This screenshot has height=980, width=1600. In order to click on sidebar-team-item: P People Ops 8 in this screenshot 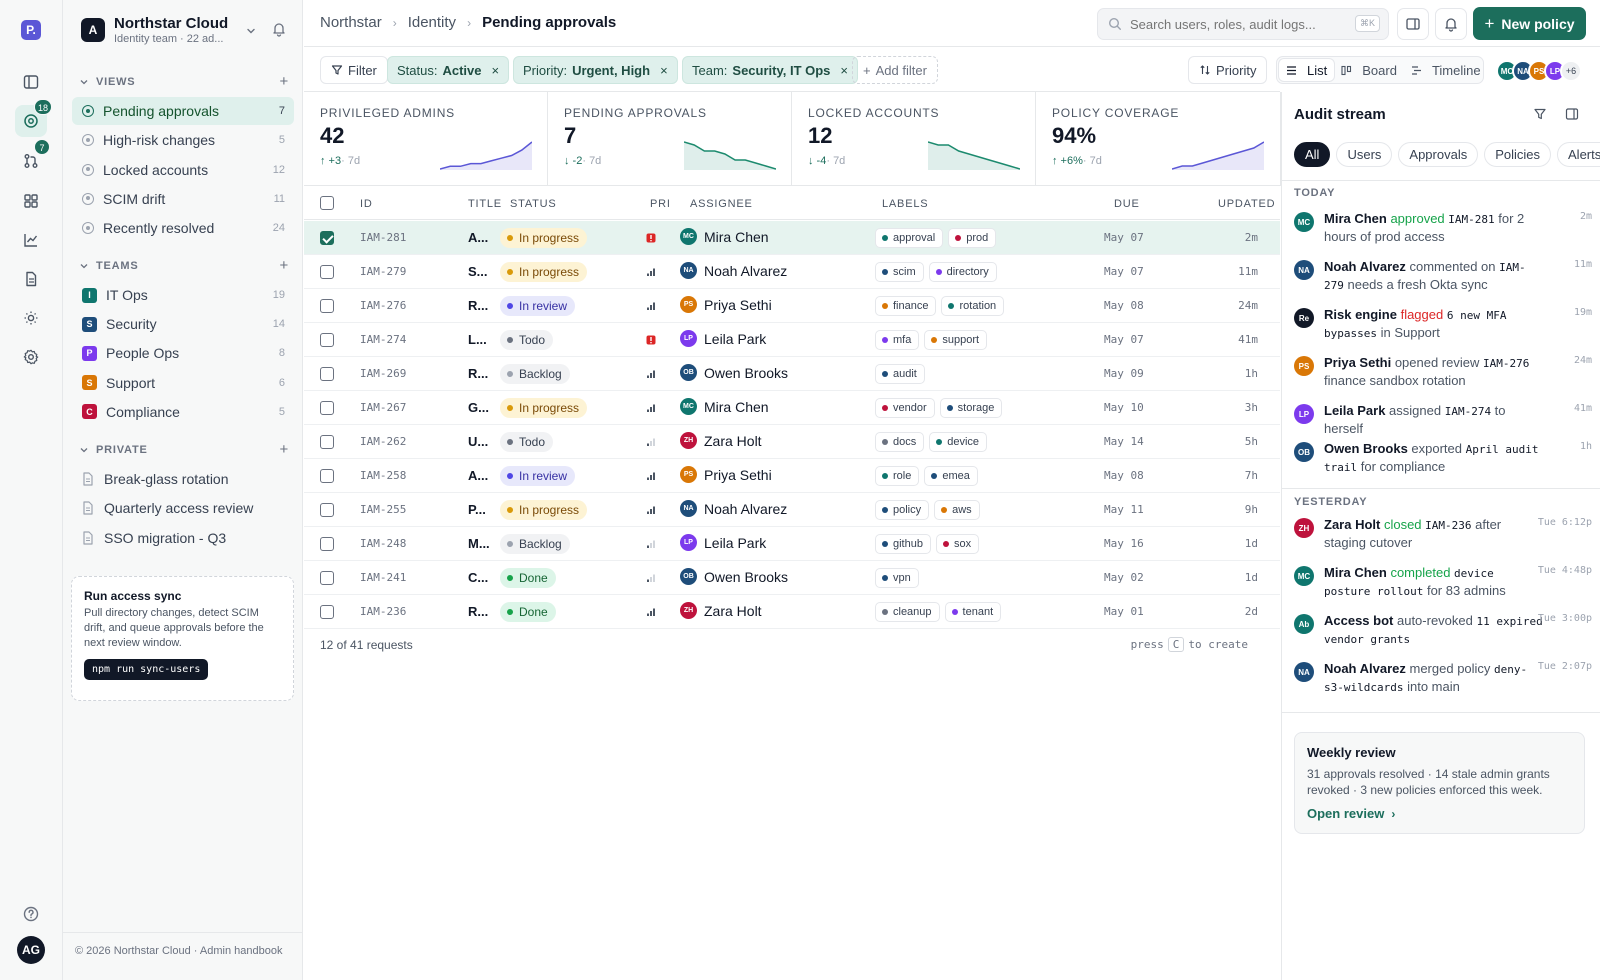, I will do `click(183, 353)`.